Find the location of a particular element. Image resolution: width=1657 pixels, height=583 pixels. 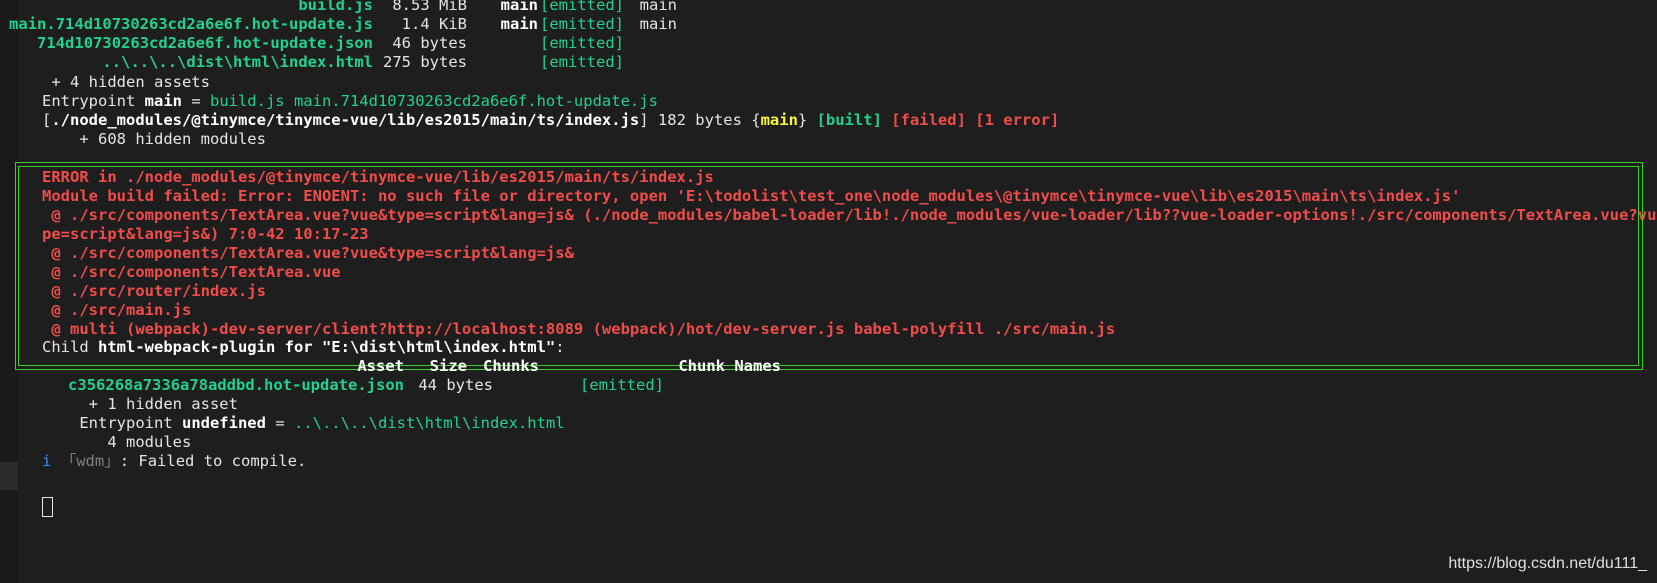

wdm-message: : Failed to compile. is located at coordinates (213, 461).